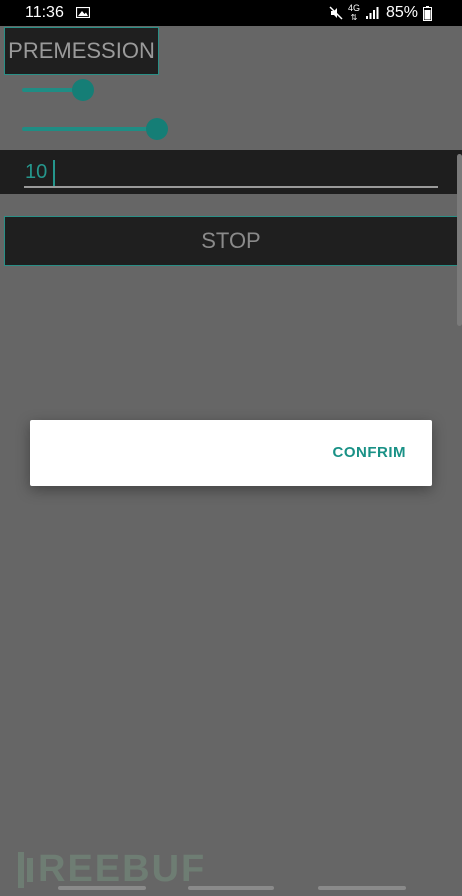  I want to click on input-underline, so click(231, 187).